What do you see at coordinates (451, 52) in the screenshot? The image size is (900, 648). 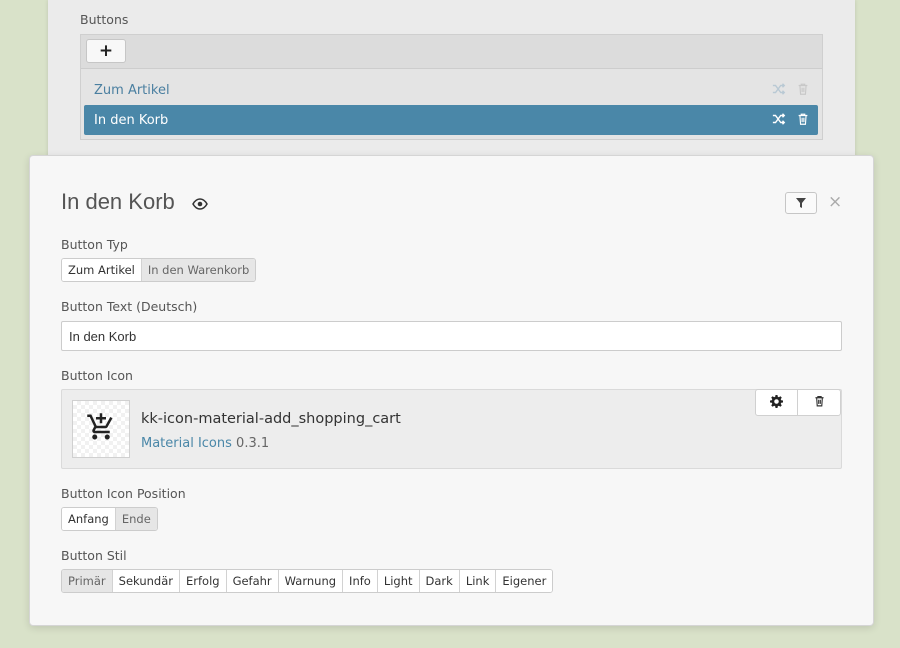 I see `list-toolbar: +` at bounding box center [451, 52].